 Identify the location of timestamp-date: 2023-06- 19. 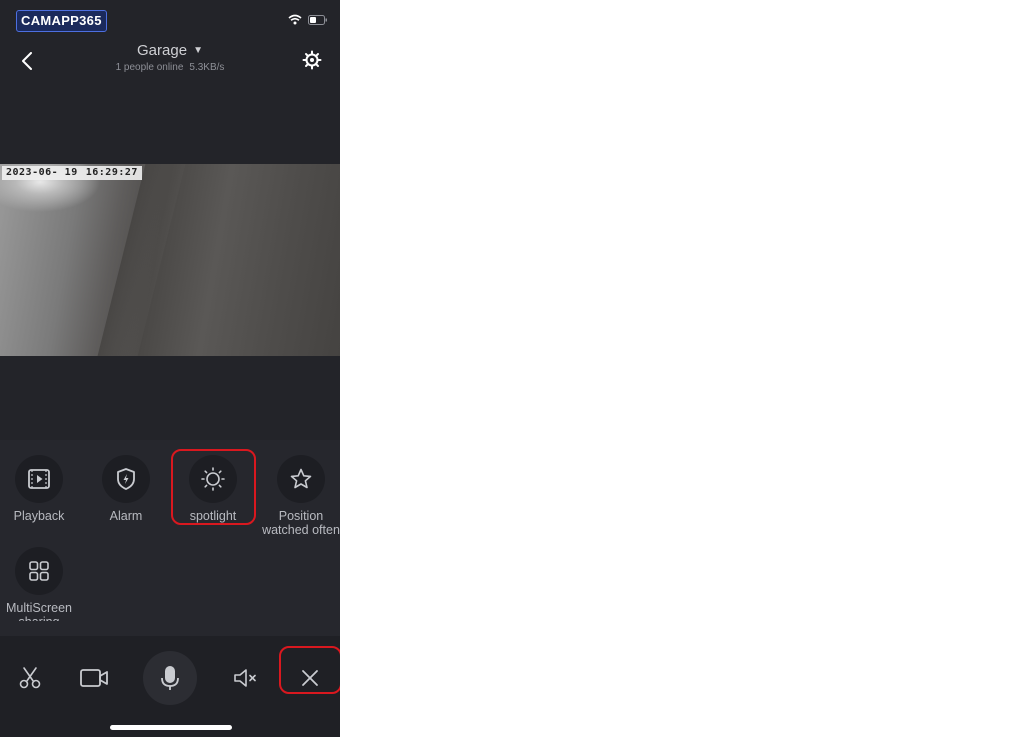
(42, 172).